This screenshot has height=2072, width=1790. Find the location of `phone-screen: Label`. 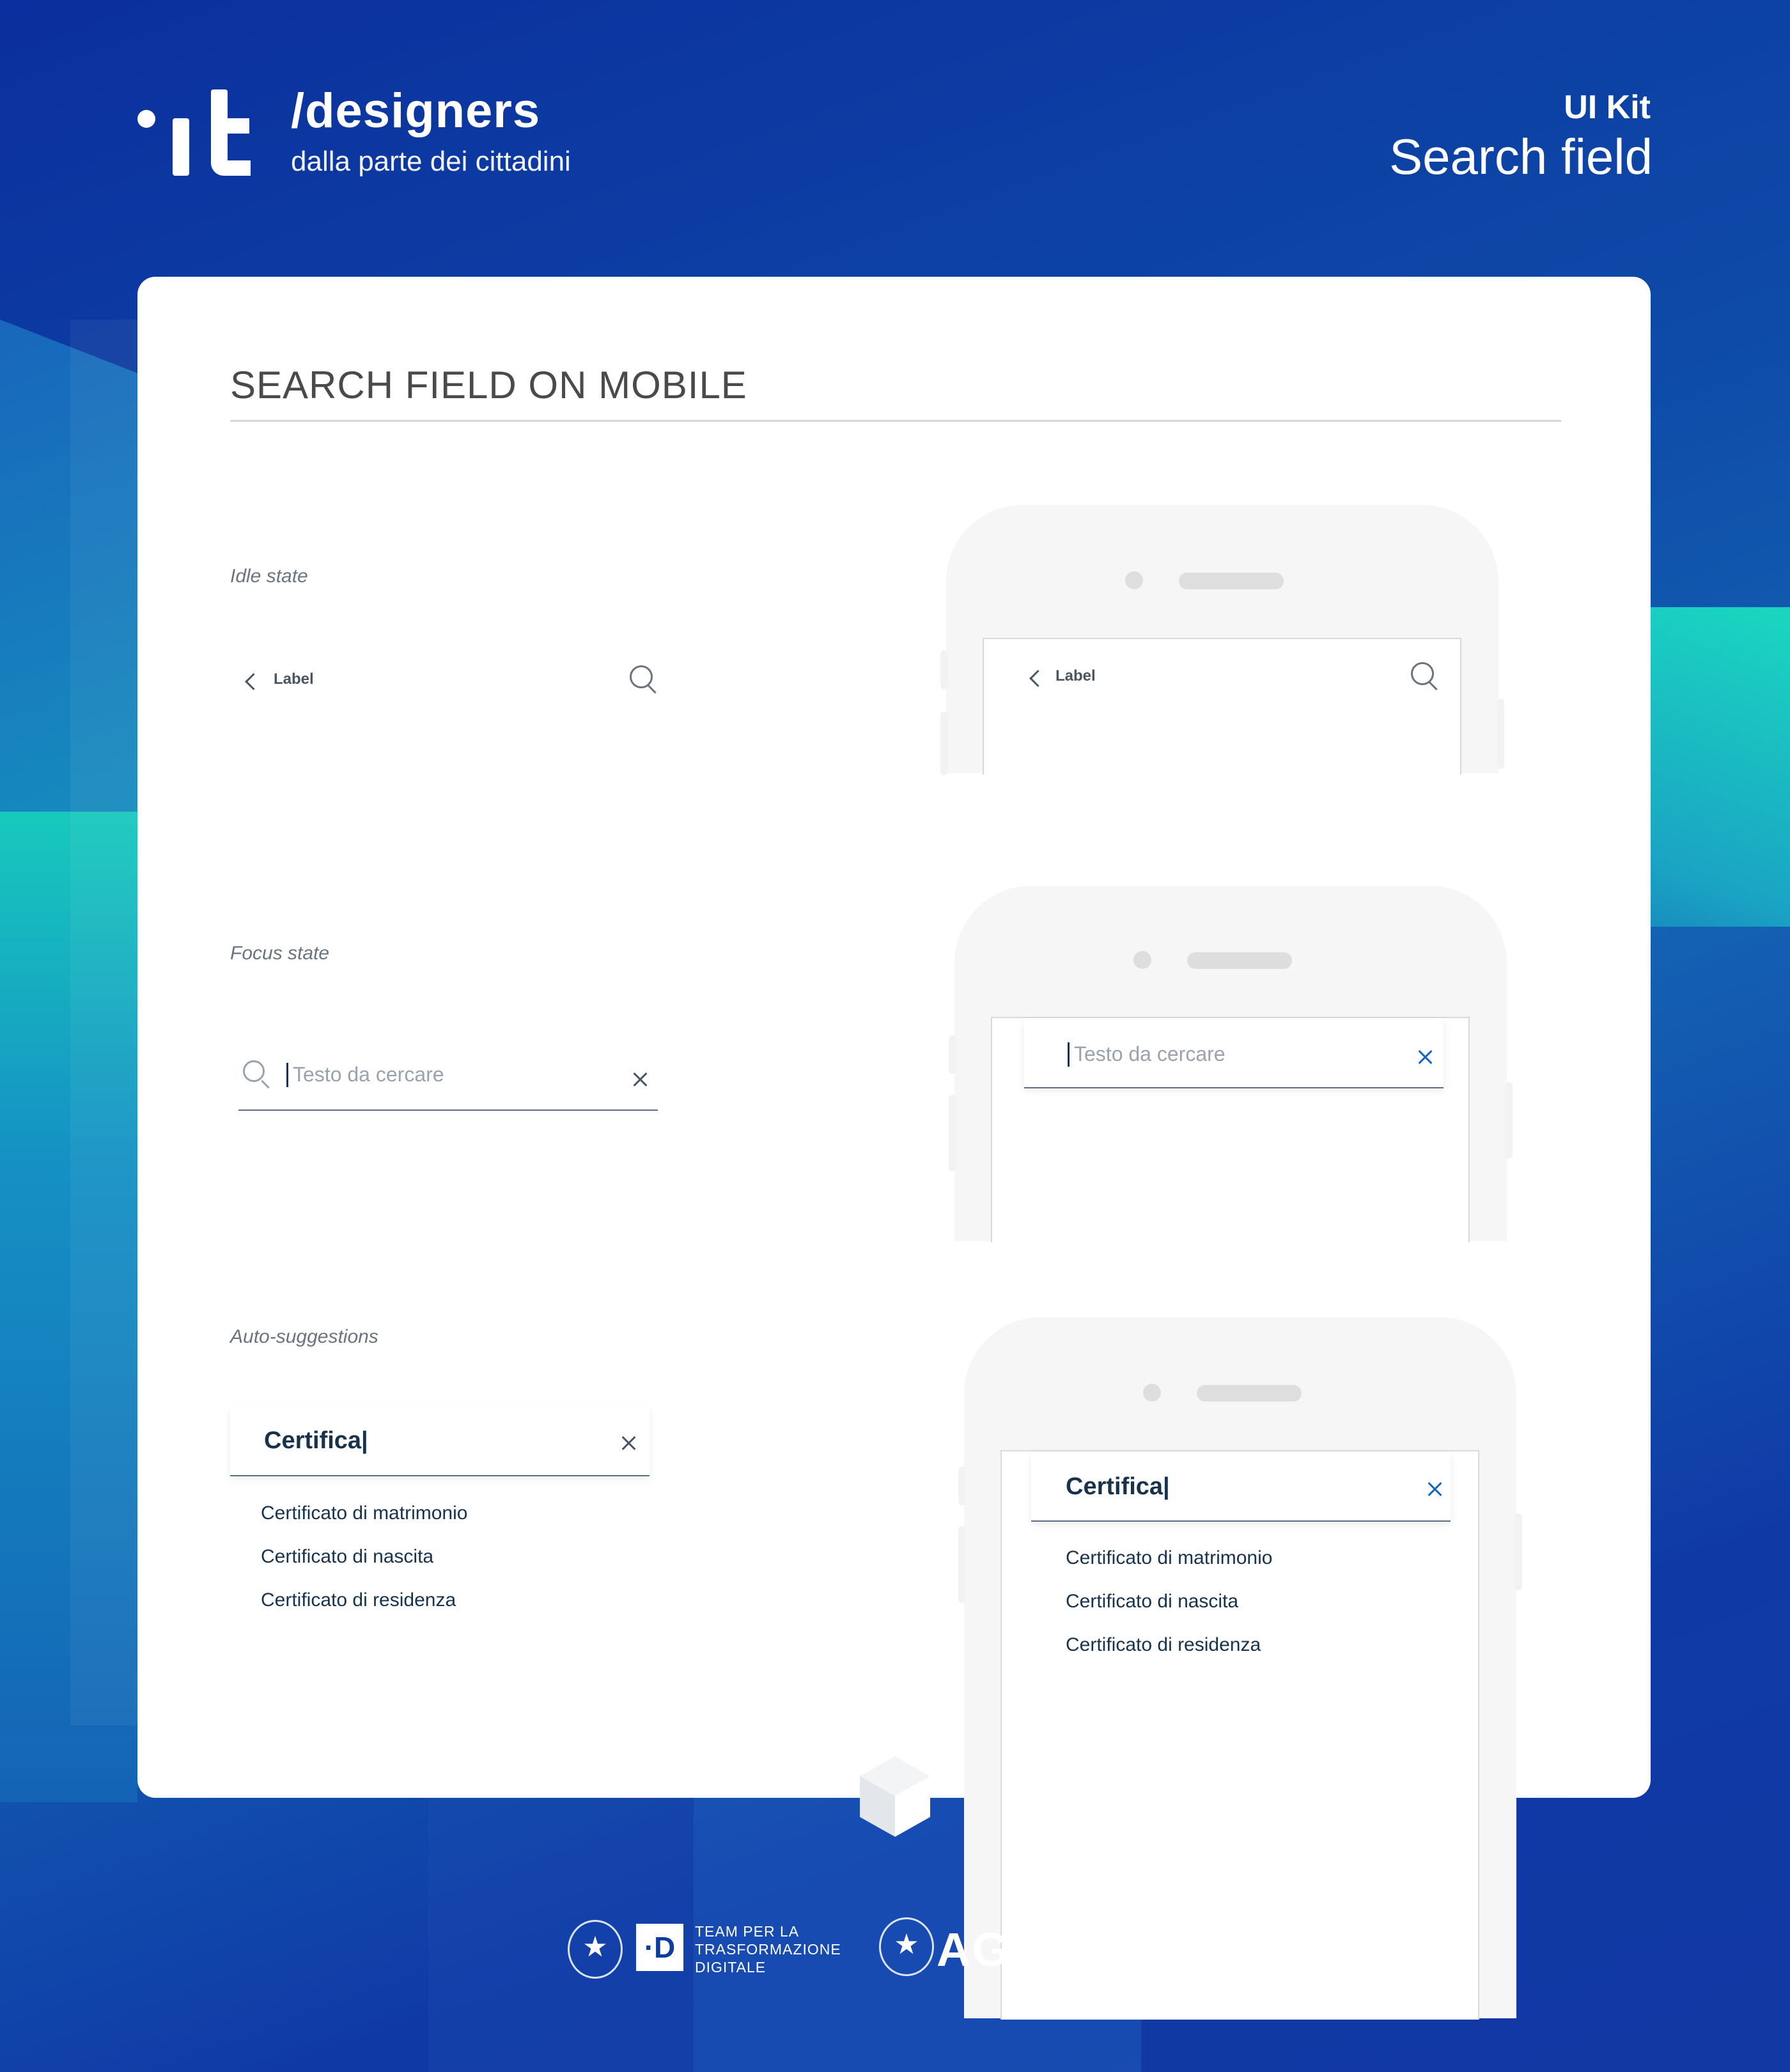

phone-screen: Label is located at coordinates (1222, 706).